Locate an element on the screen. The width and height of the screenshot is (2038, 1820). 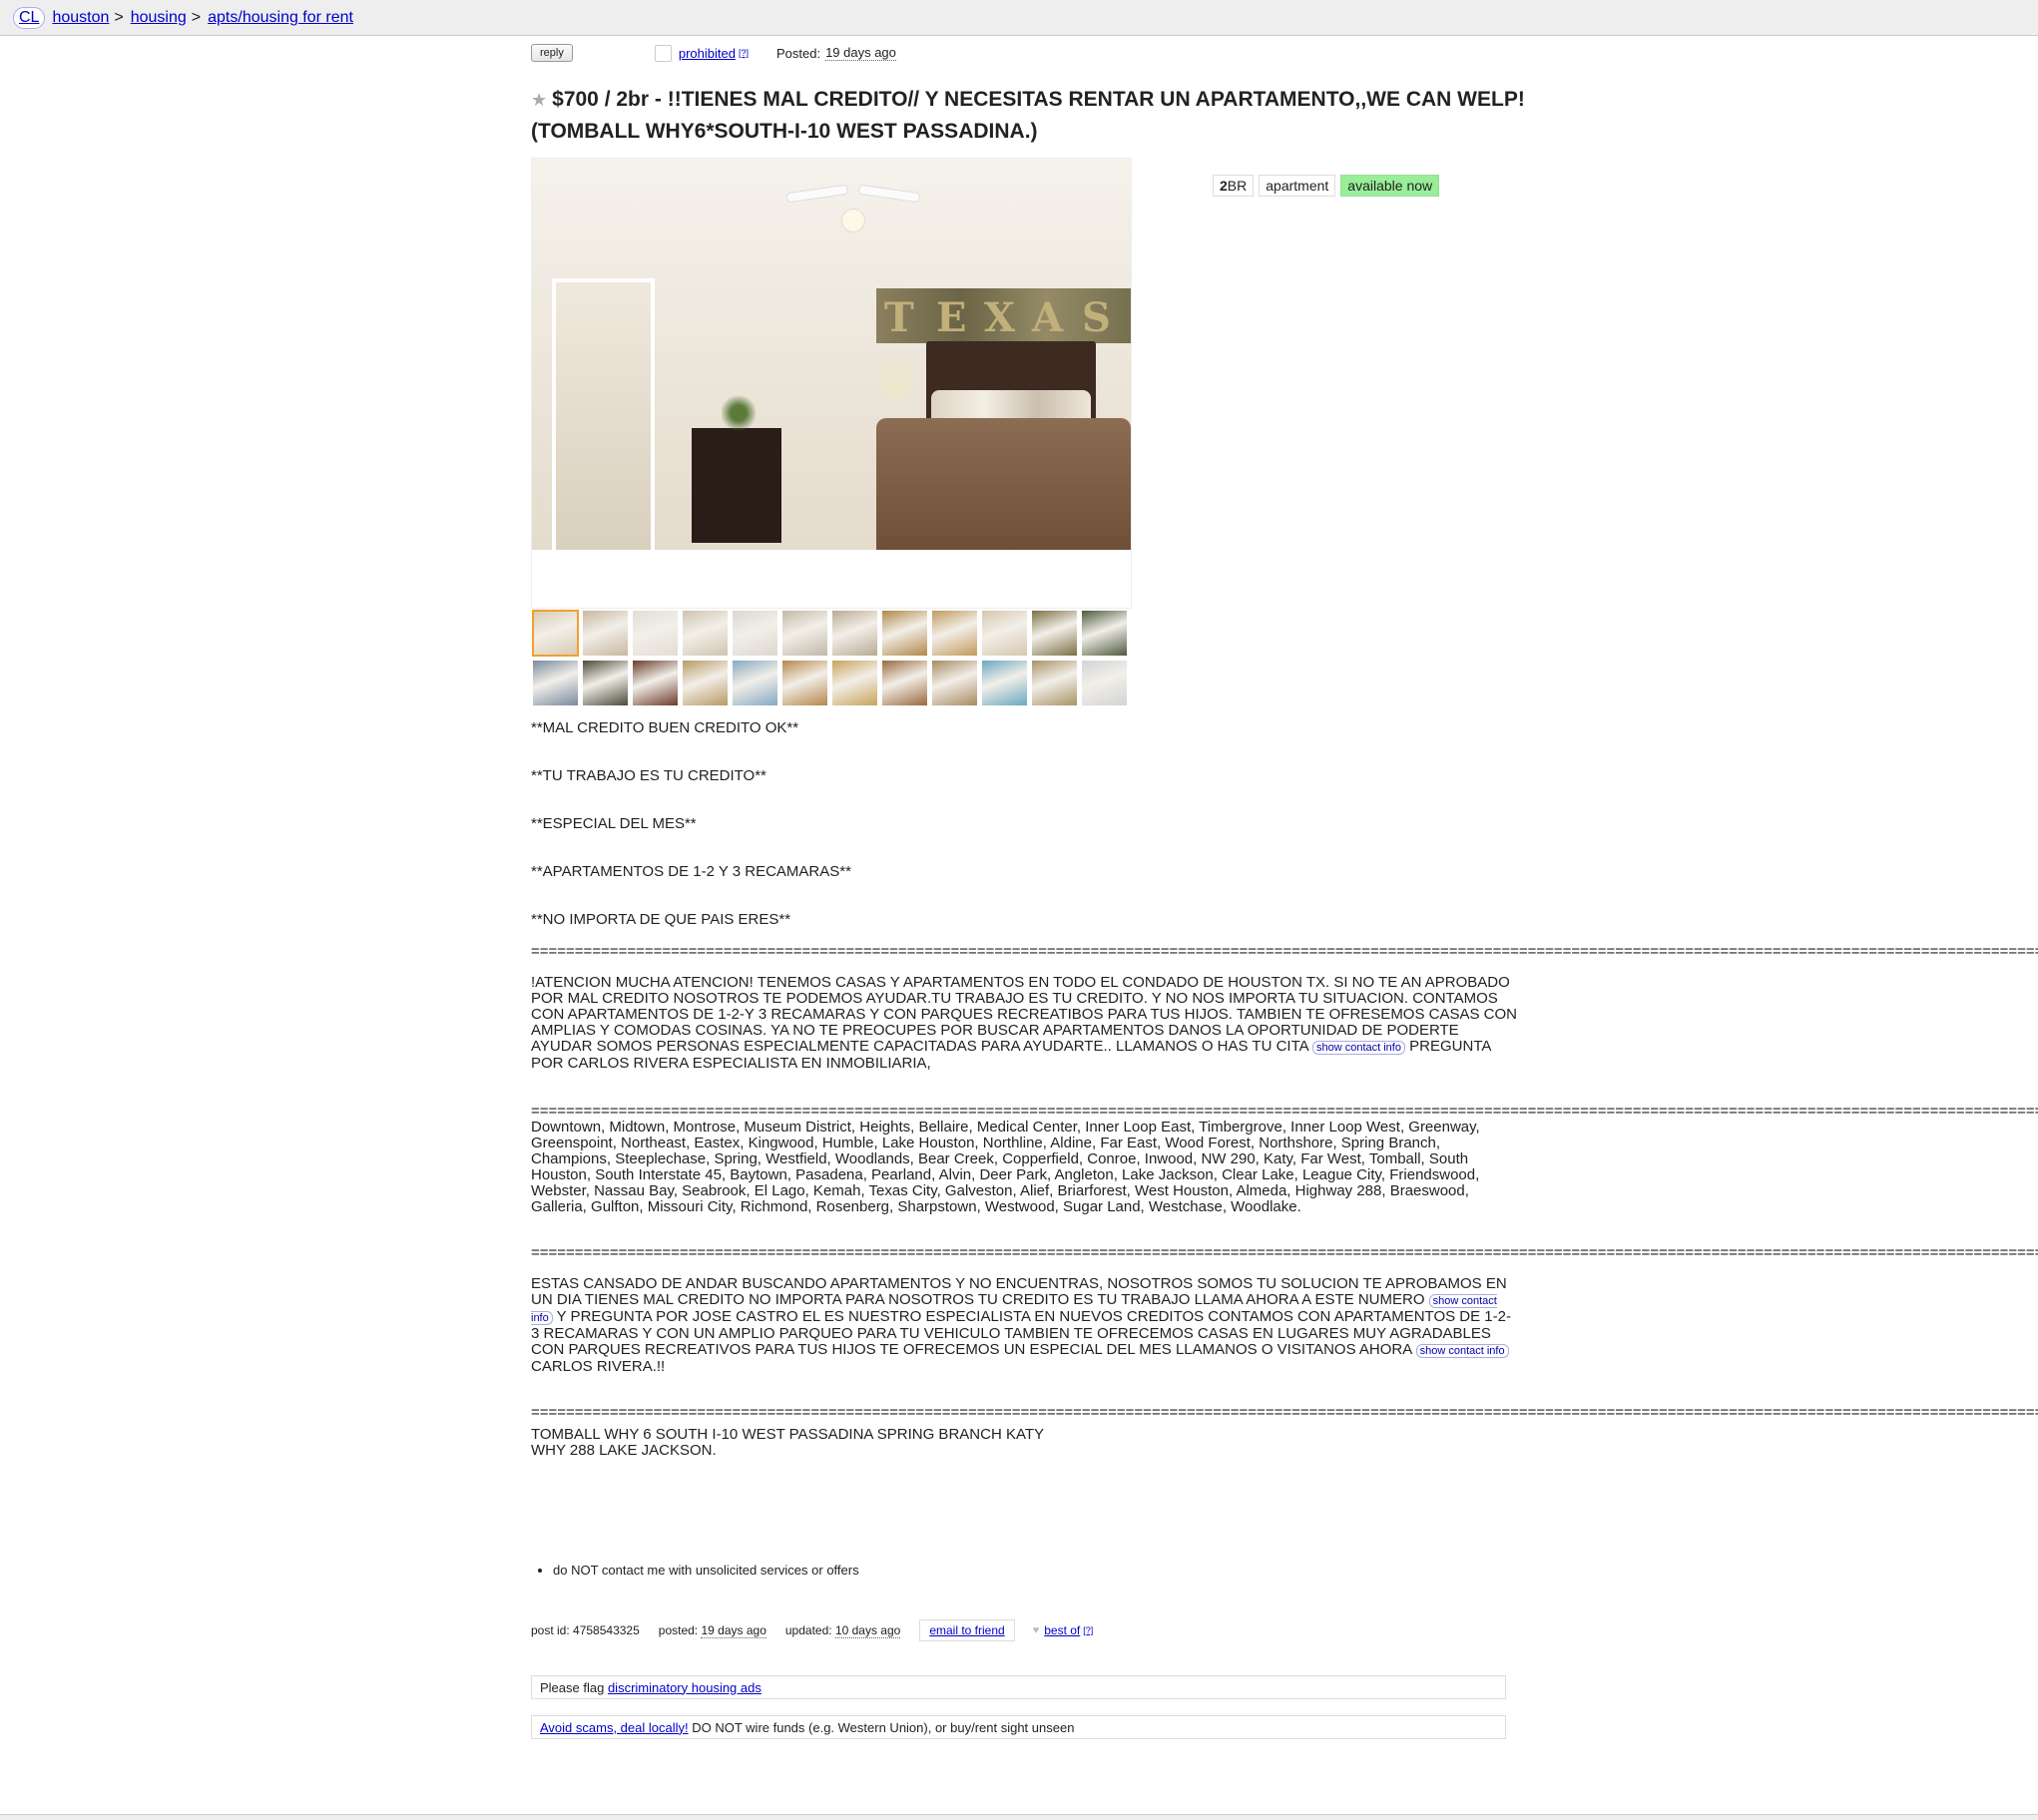
flag-notice-text: Please flag is located at coordinates (573, 1687).